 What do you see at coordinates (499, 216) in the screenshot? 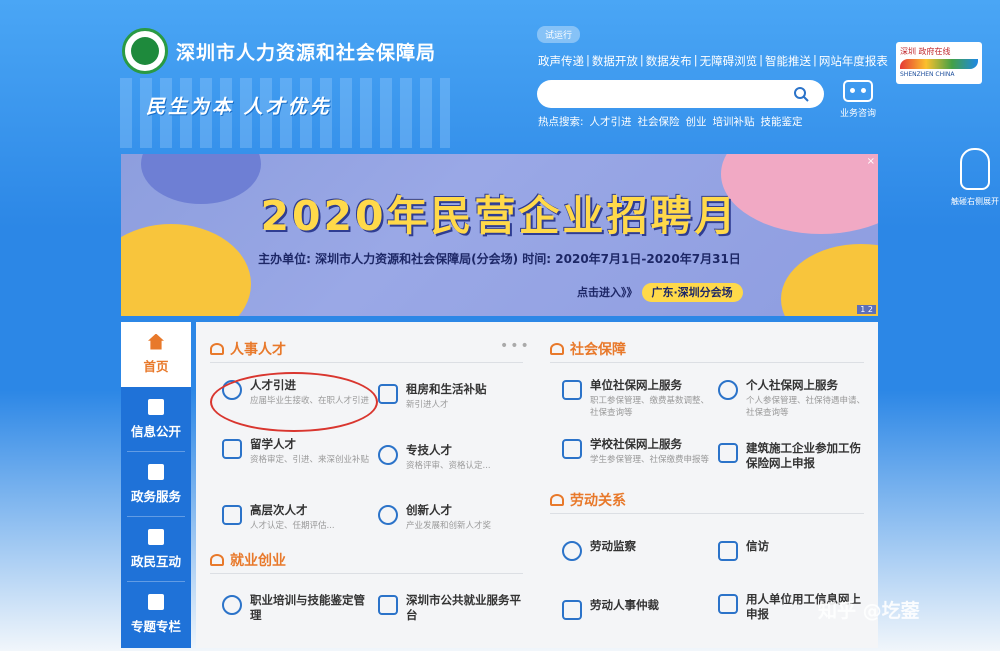
I see `banner-title: 2020年民营企业招聘月` at bounding box center [499, 216].